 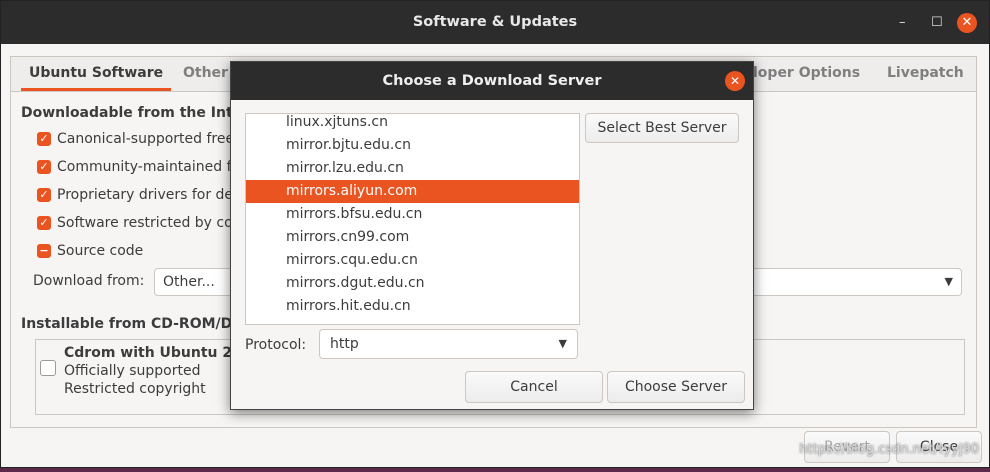 What do you see at coordinates (412, 168) in the screenshot?
I see `server-item: mirror.lzu.edu.cn` at bounding box center [412, 168].